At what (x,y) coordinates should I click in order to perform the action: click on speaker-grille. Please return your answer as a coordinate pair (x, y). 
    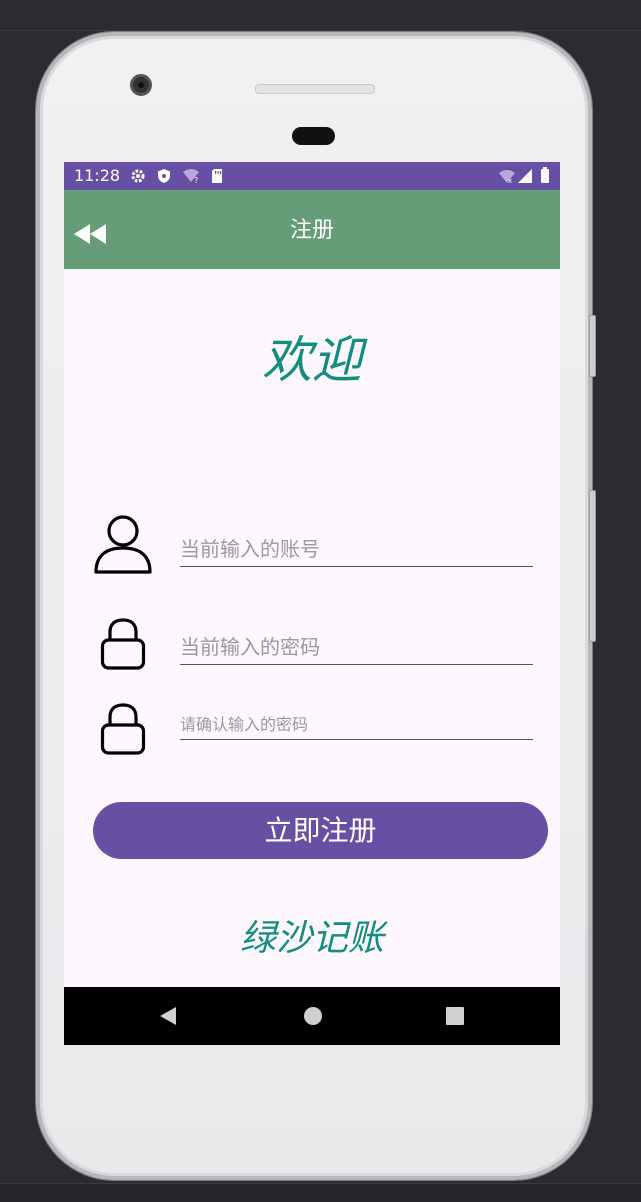
    Looking at the image, I should click on (315, 89).